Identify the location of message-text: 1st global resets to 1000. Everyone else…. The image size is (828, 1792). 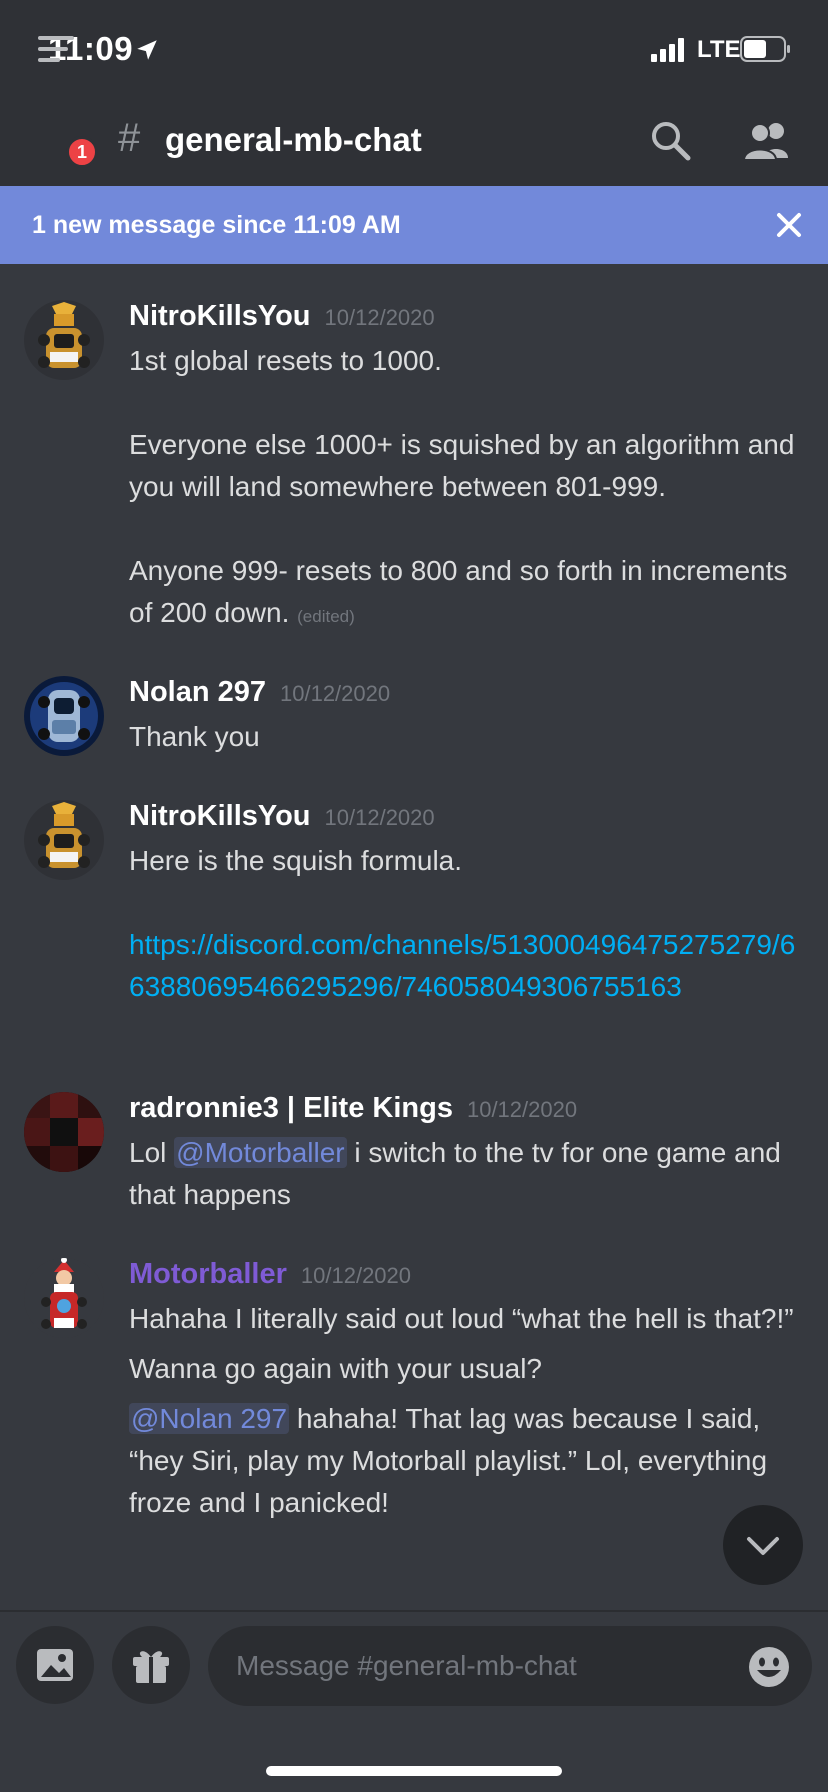
(469, 489).